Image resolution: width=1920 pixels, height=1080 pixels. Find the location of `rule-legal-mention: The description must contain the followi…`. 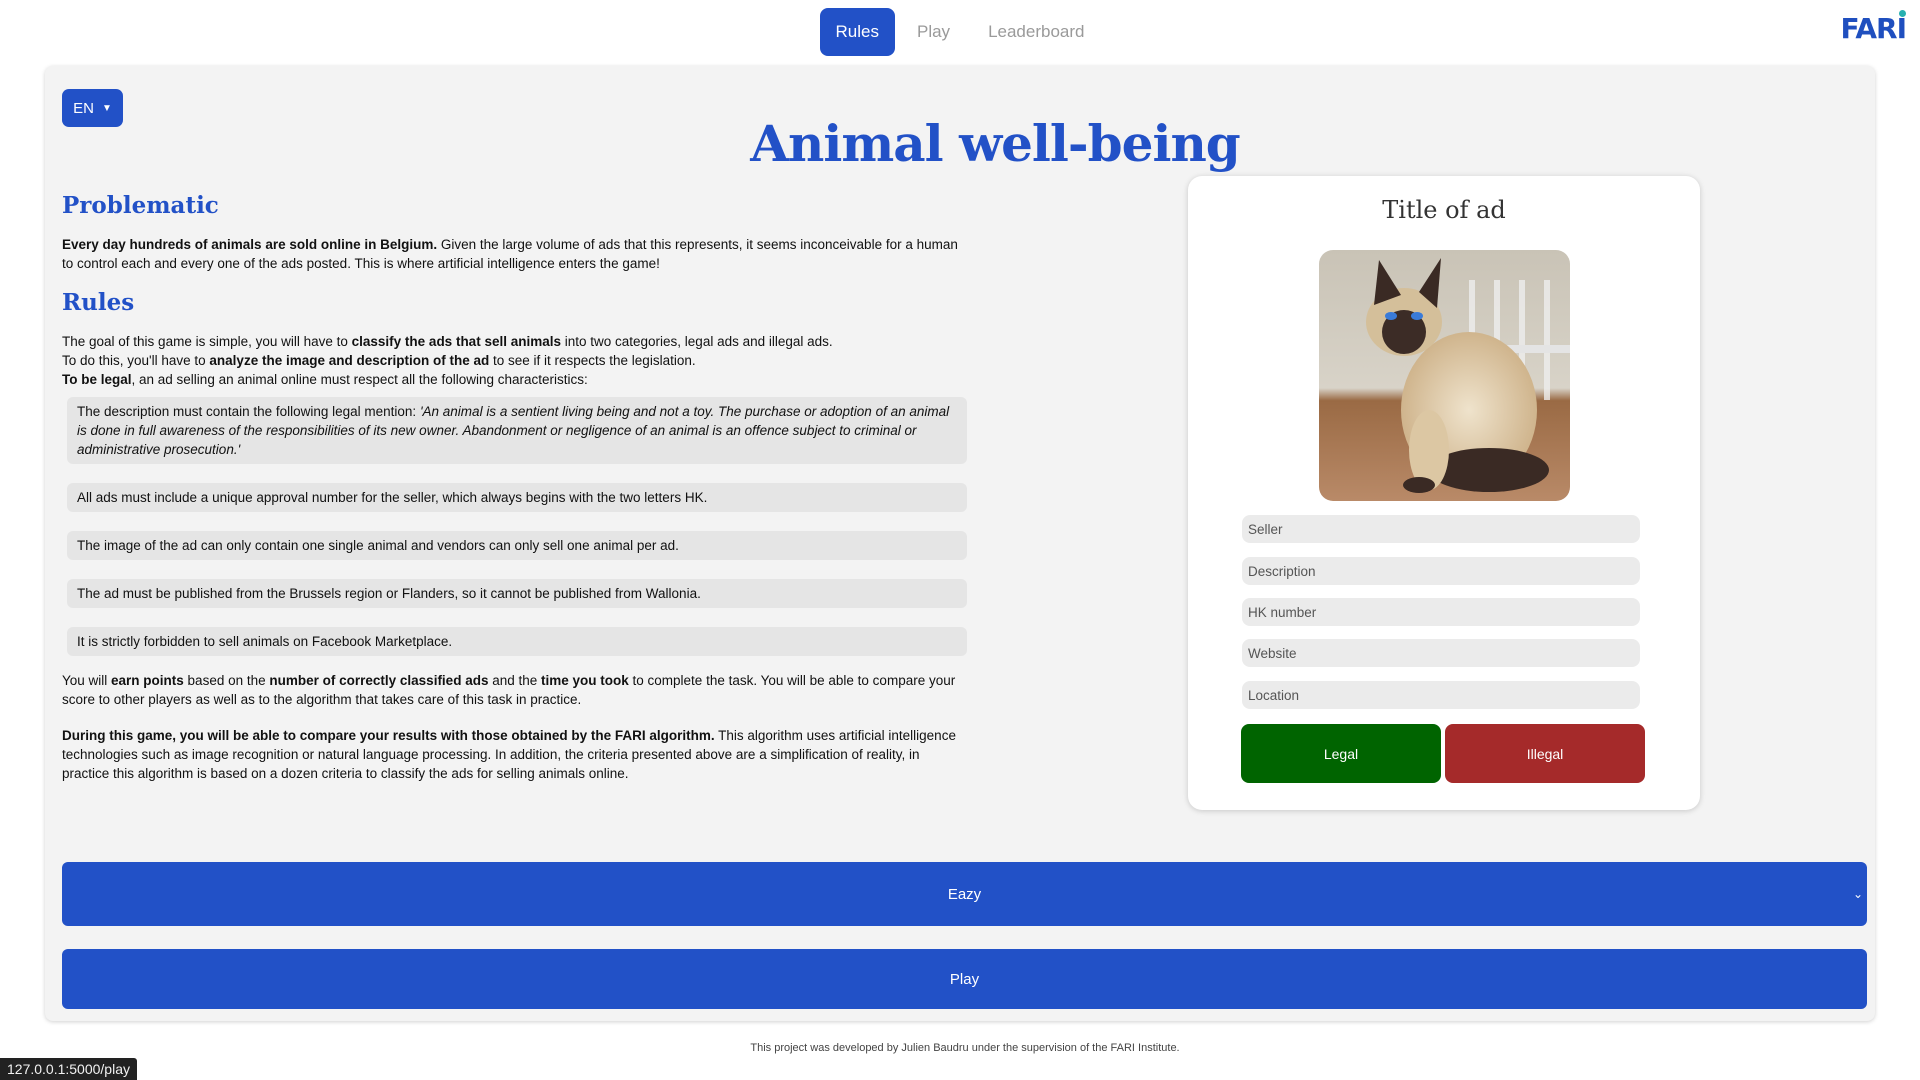

rule-legal-mention: The description must contain the followi… is located at coordinates (517, 430).